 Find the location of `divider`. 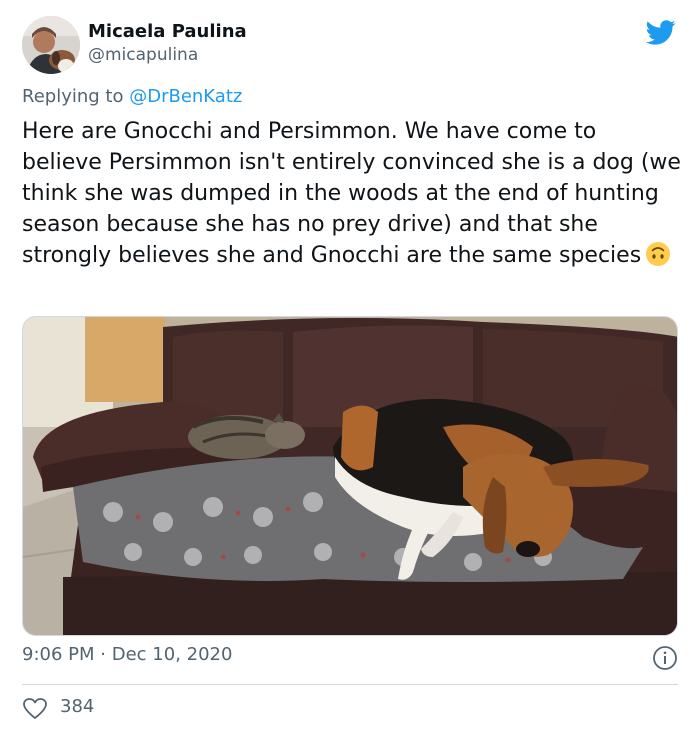

divider is located at coordinates (350, 684).